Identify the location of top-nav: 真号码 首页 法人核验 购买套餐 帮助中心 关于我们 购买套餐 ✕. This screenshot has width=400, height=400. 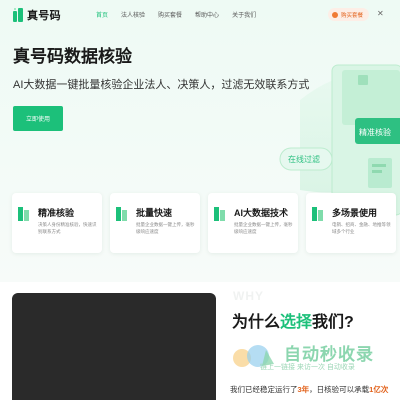
(200, 14).